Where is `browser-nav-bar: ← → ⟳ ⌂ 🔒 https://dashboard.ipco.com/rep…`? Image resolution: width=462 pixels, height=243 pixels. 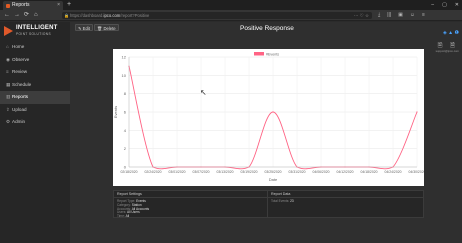
browser-nav-bar: ← → ⟳ ⌂ 🔒 https://dashboard.ipco.com/rep… is located at coordinates (231, 15).